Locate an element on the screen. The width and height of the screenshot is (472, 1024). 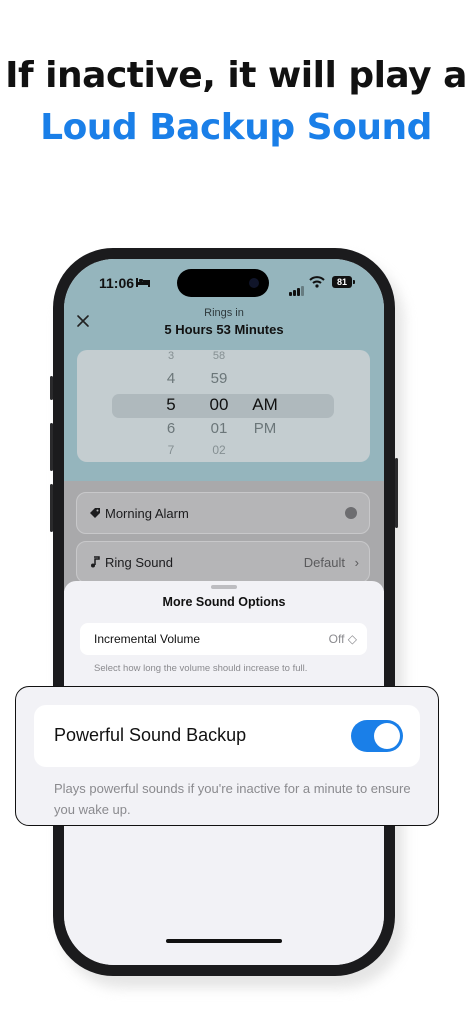
battery-indicator: 81 is located at coordinates (343, 282).